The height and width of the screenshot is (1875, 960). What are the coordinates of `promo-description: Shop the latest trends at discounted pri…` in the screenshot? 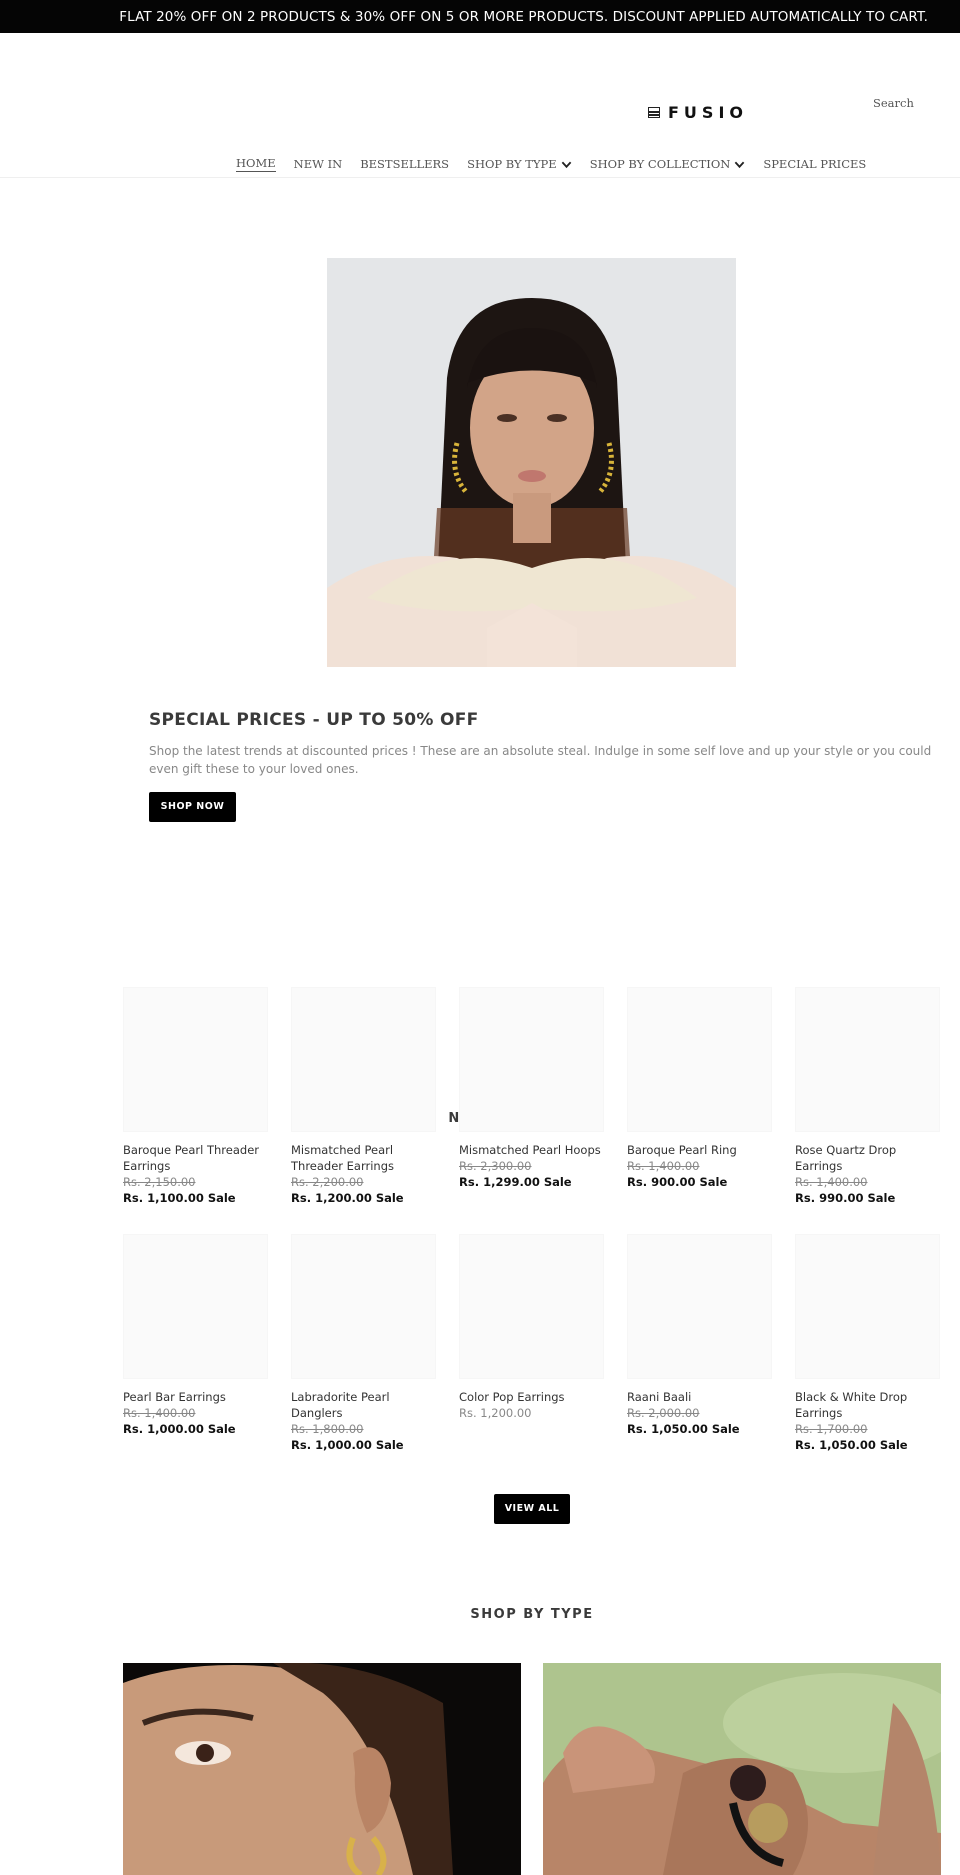 It's located at (540, 760).